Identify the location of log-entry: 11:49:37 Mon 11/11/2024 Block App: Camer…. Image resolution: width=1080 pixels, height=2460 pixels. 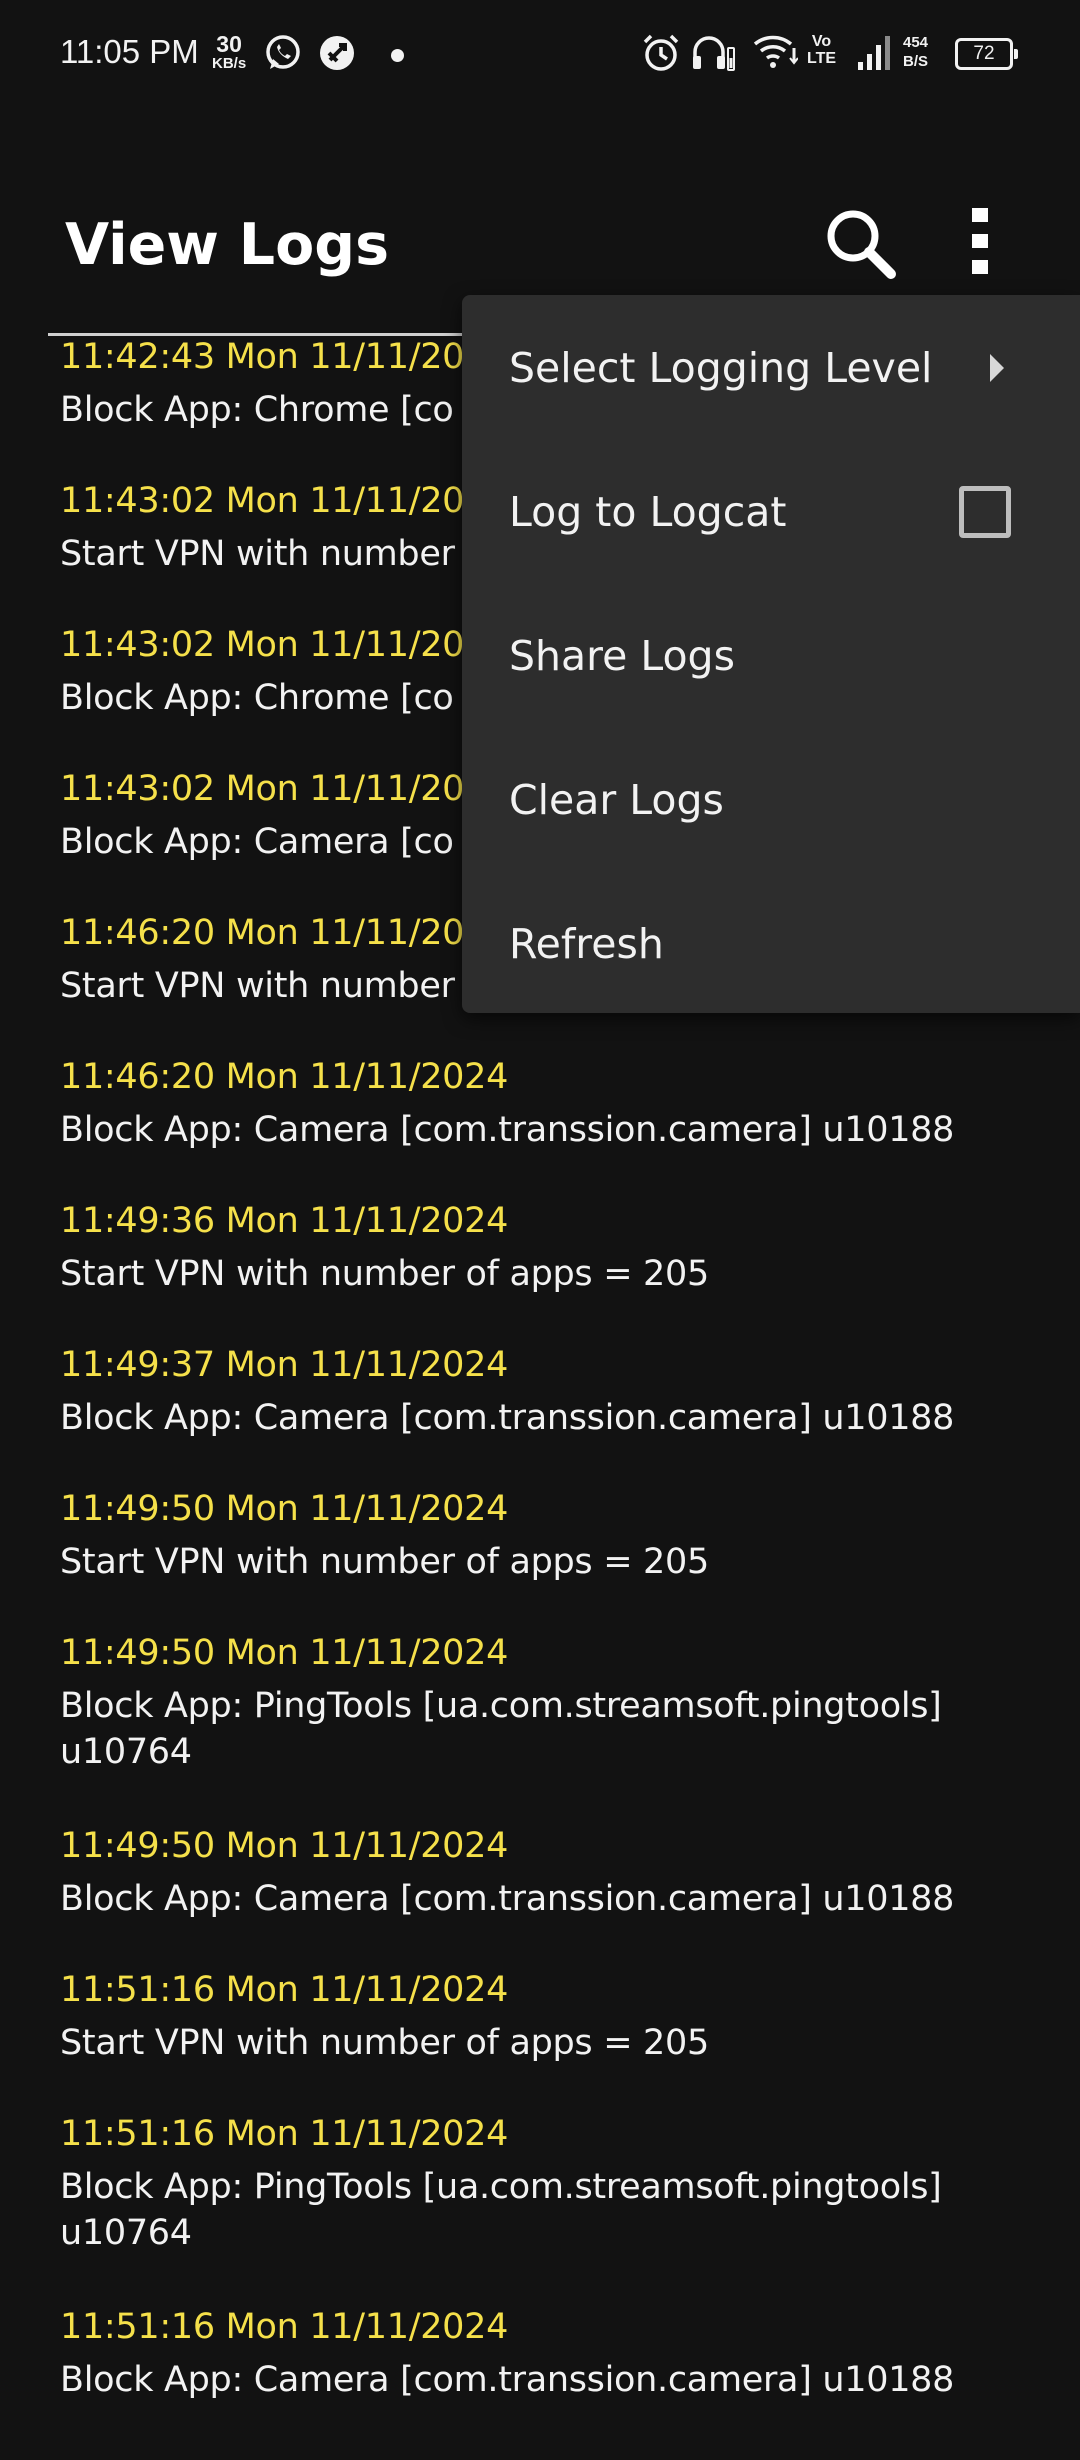
(560, 1392).